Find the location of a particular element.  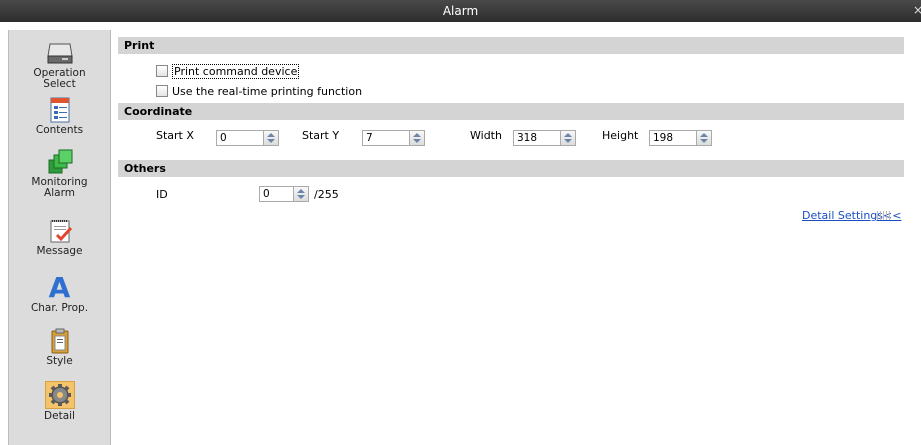

sidebar-item-style: Style is located at coordinates (59, 347).